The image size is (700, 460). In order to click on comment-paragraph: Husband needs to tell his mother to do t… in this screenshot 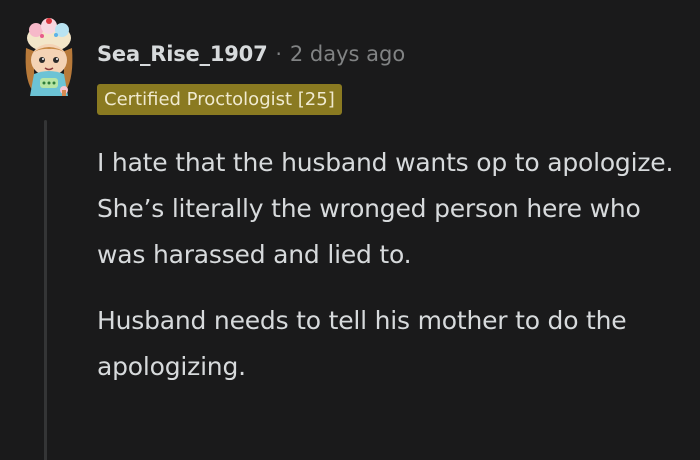, I will do `click(362, 343)`.